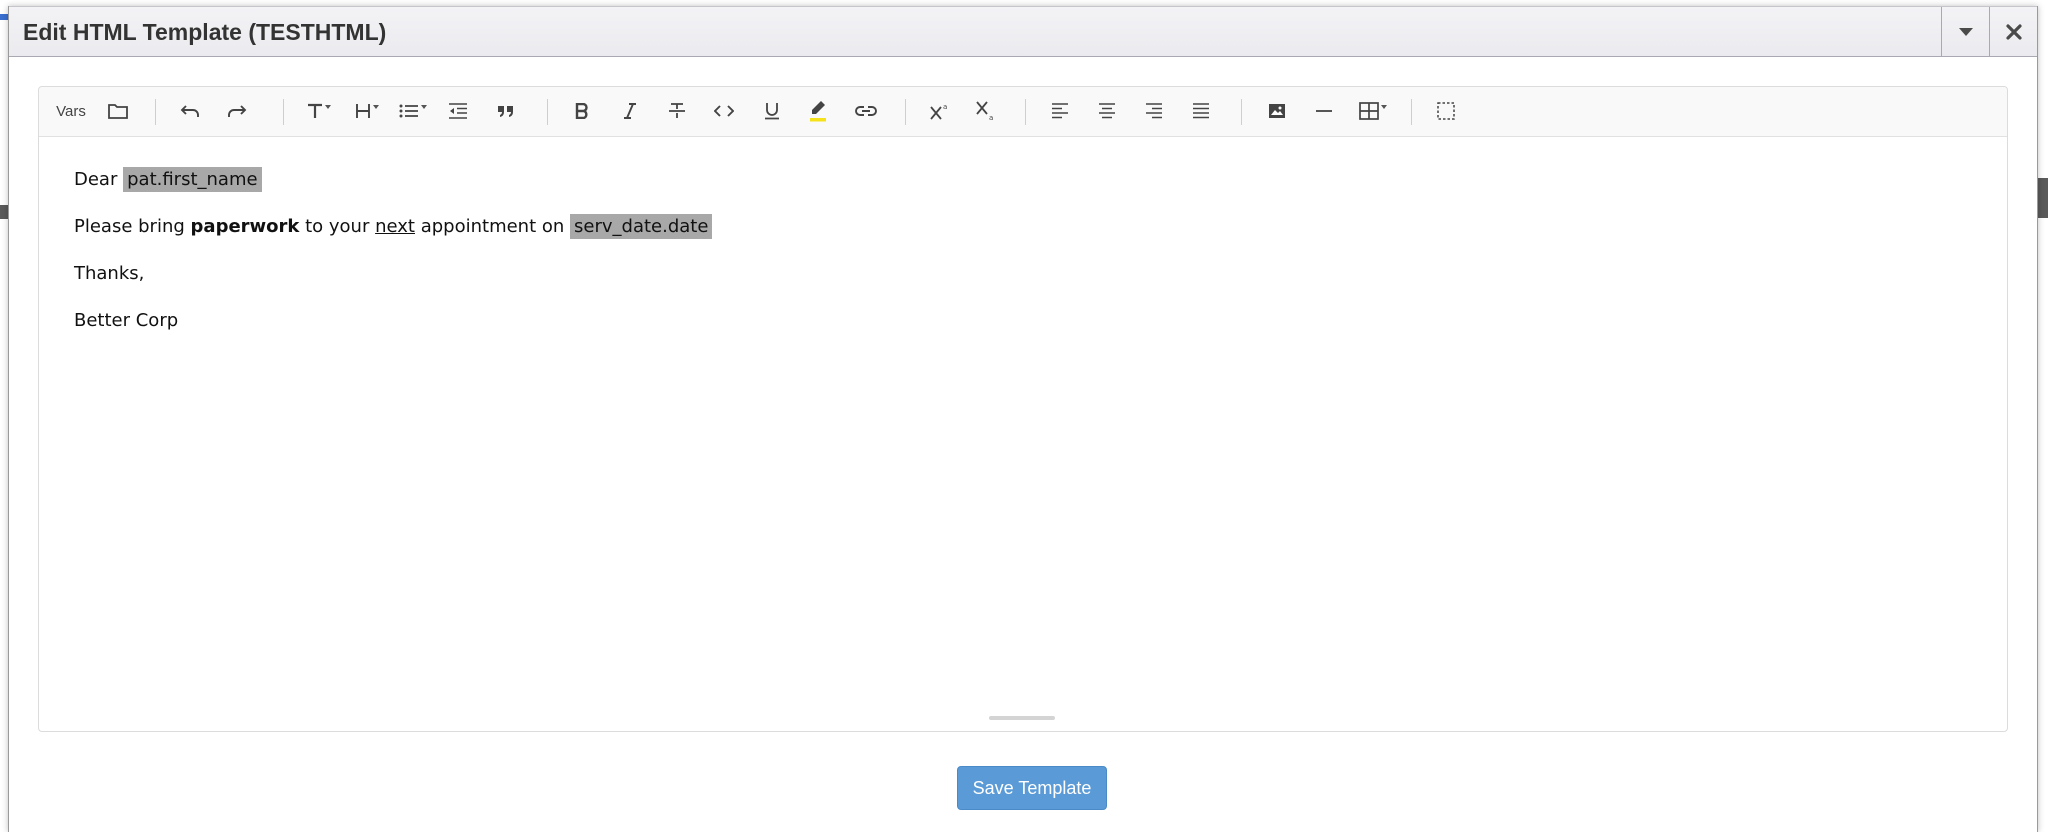  I want to click on message-text-part-2: to your, so click(337, 226).